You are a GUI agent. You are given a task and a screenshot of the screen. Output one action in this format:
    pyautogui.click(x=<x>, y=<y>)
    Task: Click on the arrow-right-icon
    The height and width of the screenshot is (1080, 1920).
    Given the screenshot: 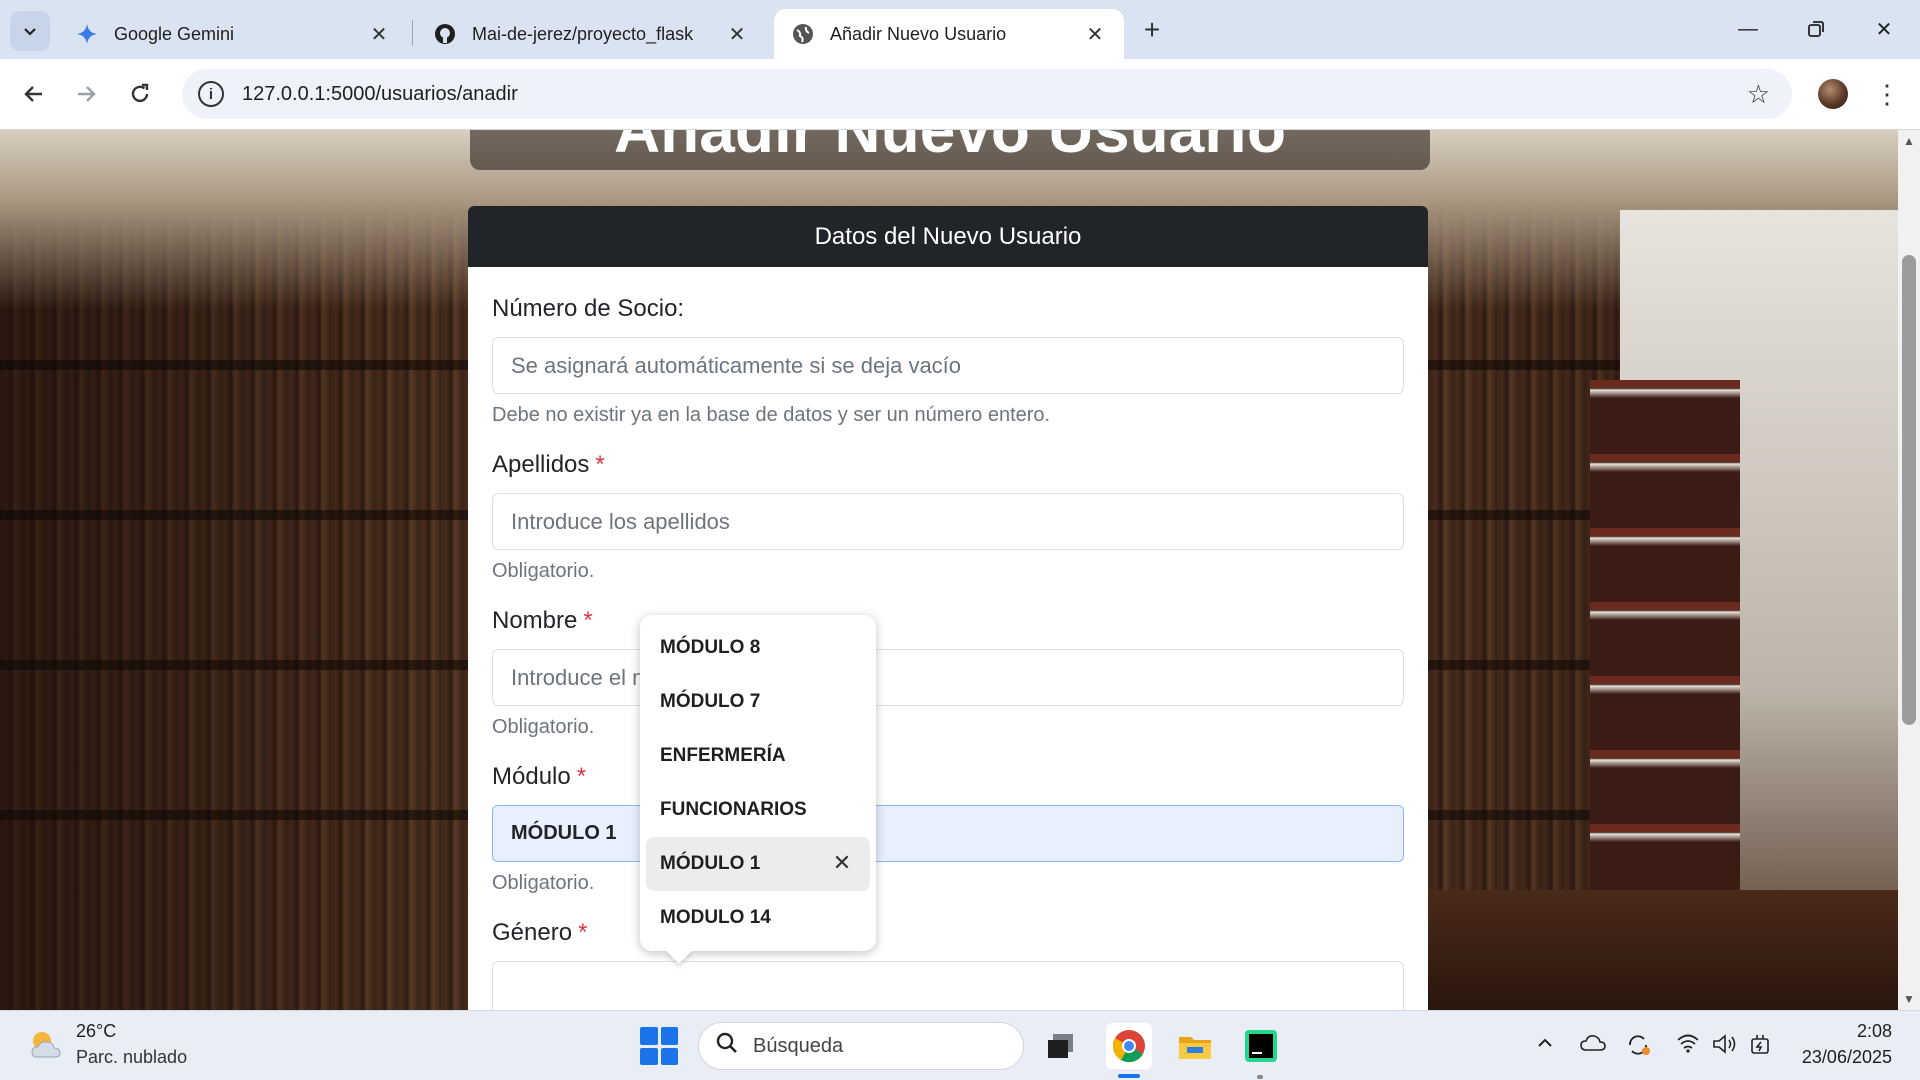 What is the action you would take?
    pyautogui.click(x=87, y=94)
    